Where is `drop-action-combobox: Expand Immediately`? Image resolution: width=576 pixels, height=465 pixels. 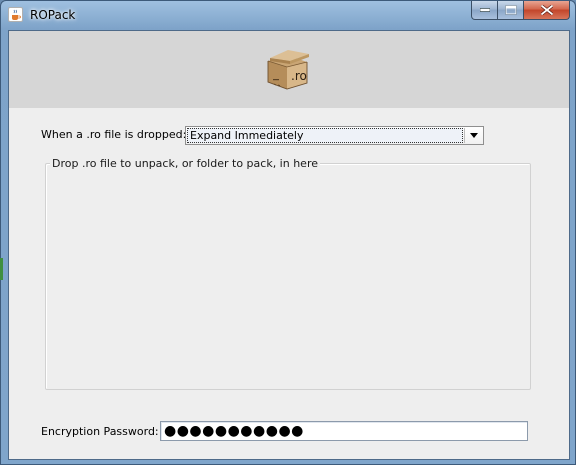 drop-action-combobox: Expand Immediately is located at coordinates (334, 135).